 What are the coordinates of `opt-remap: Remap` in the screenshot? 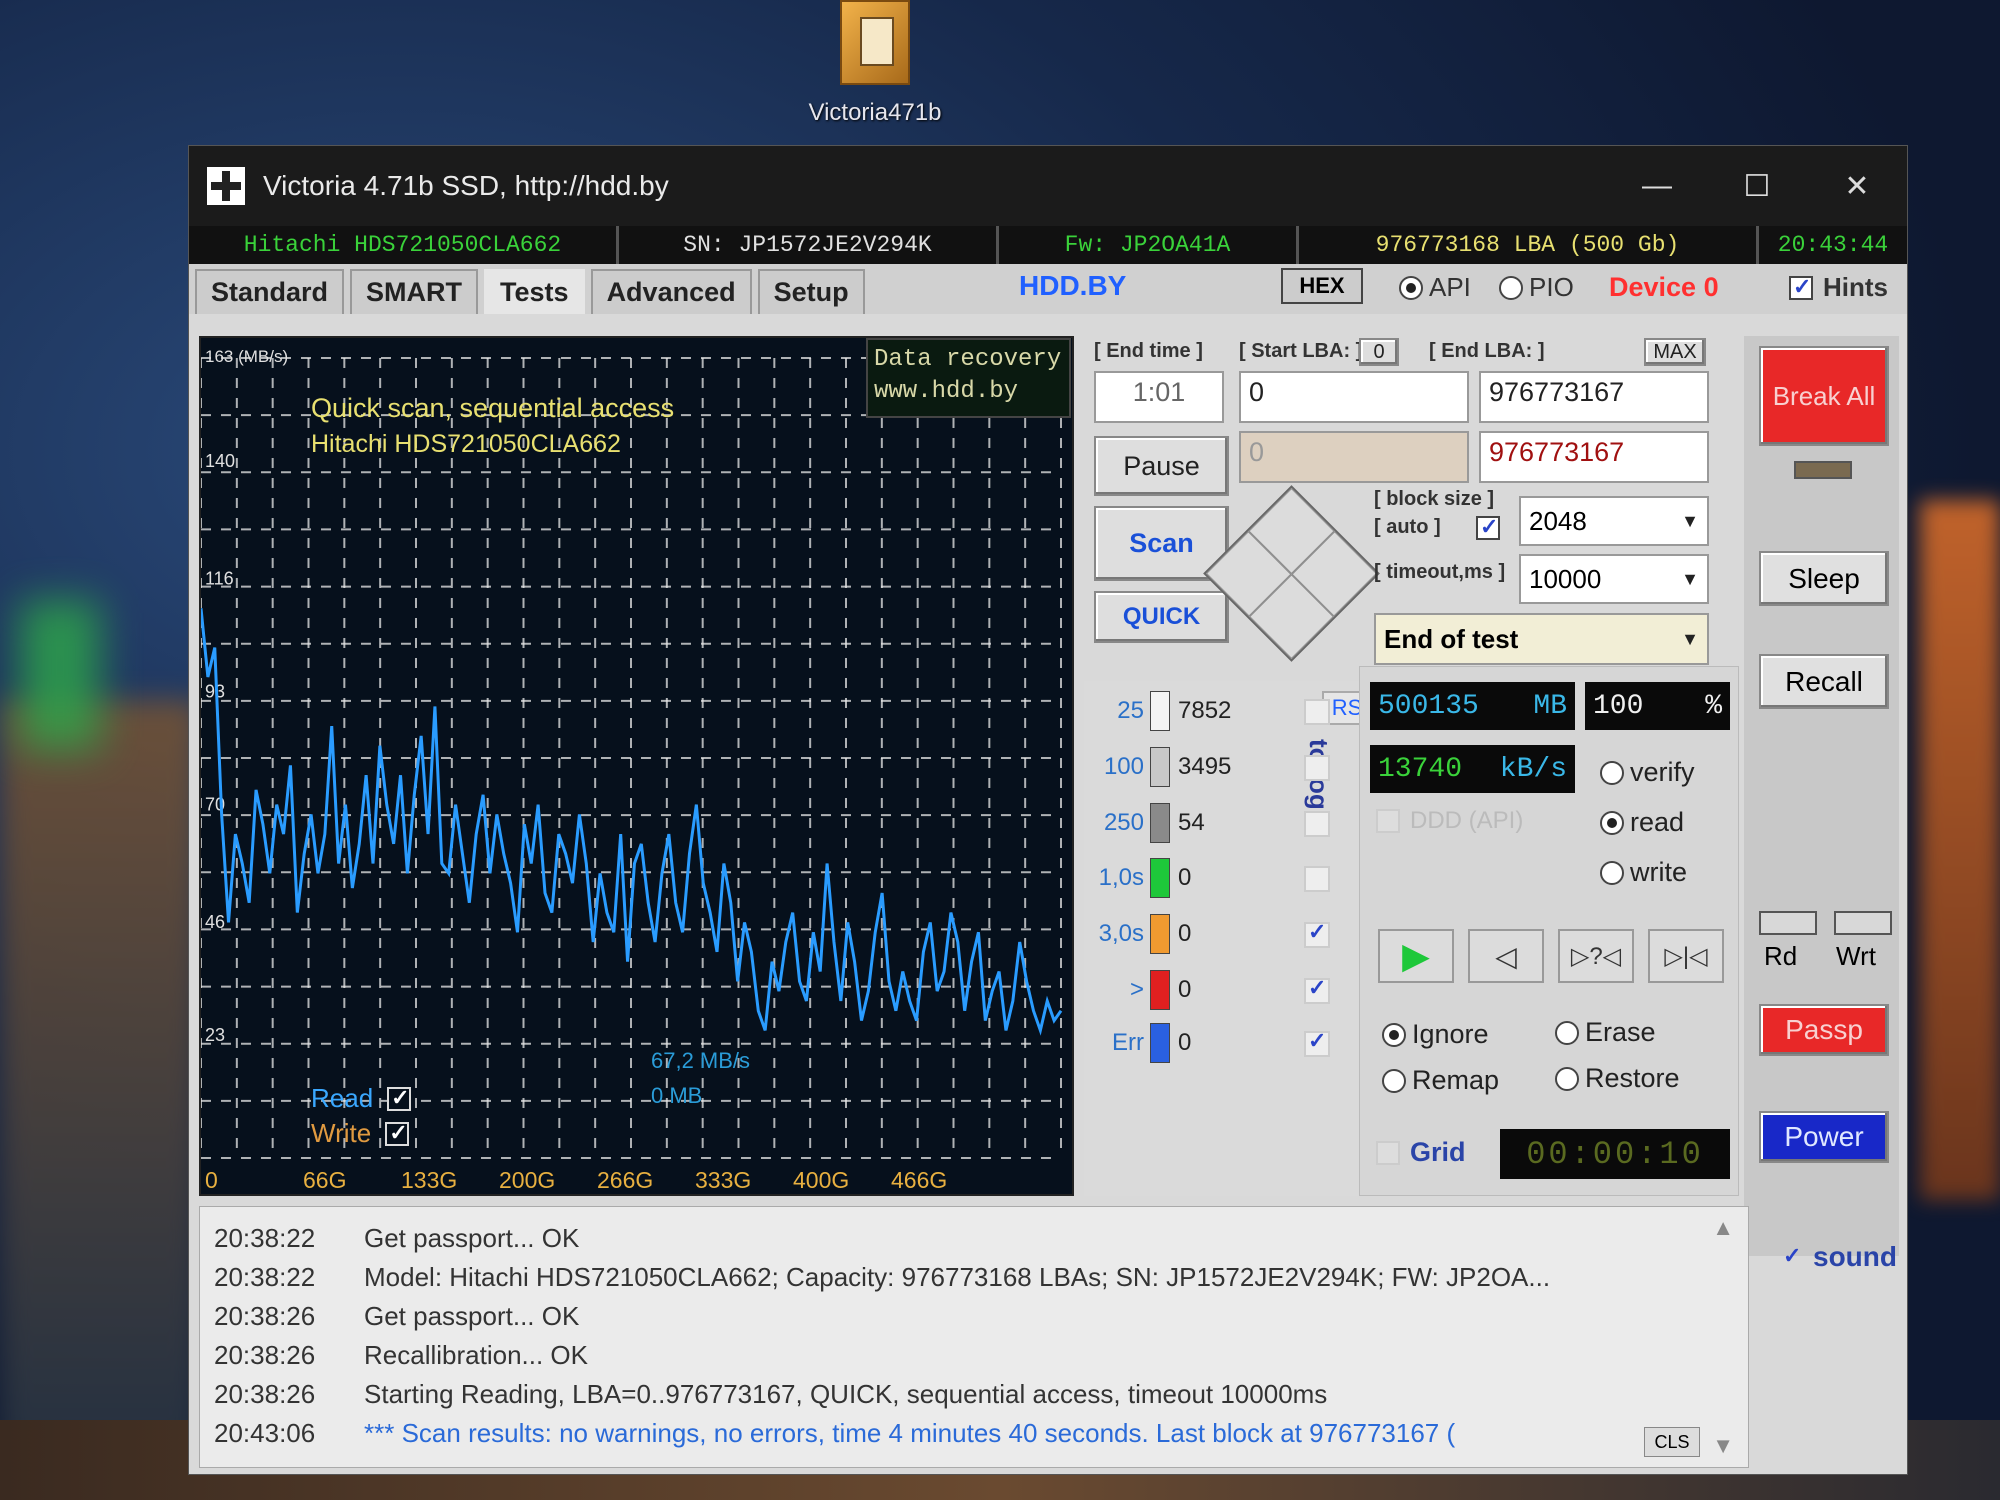 It's located at (1440, 1080).